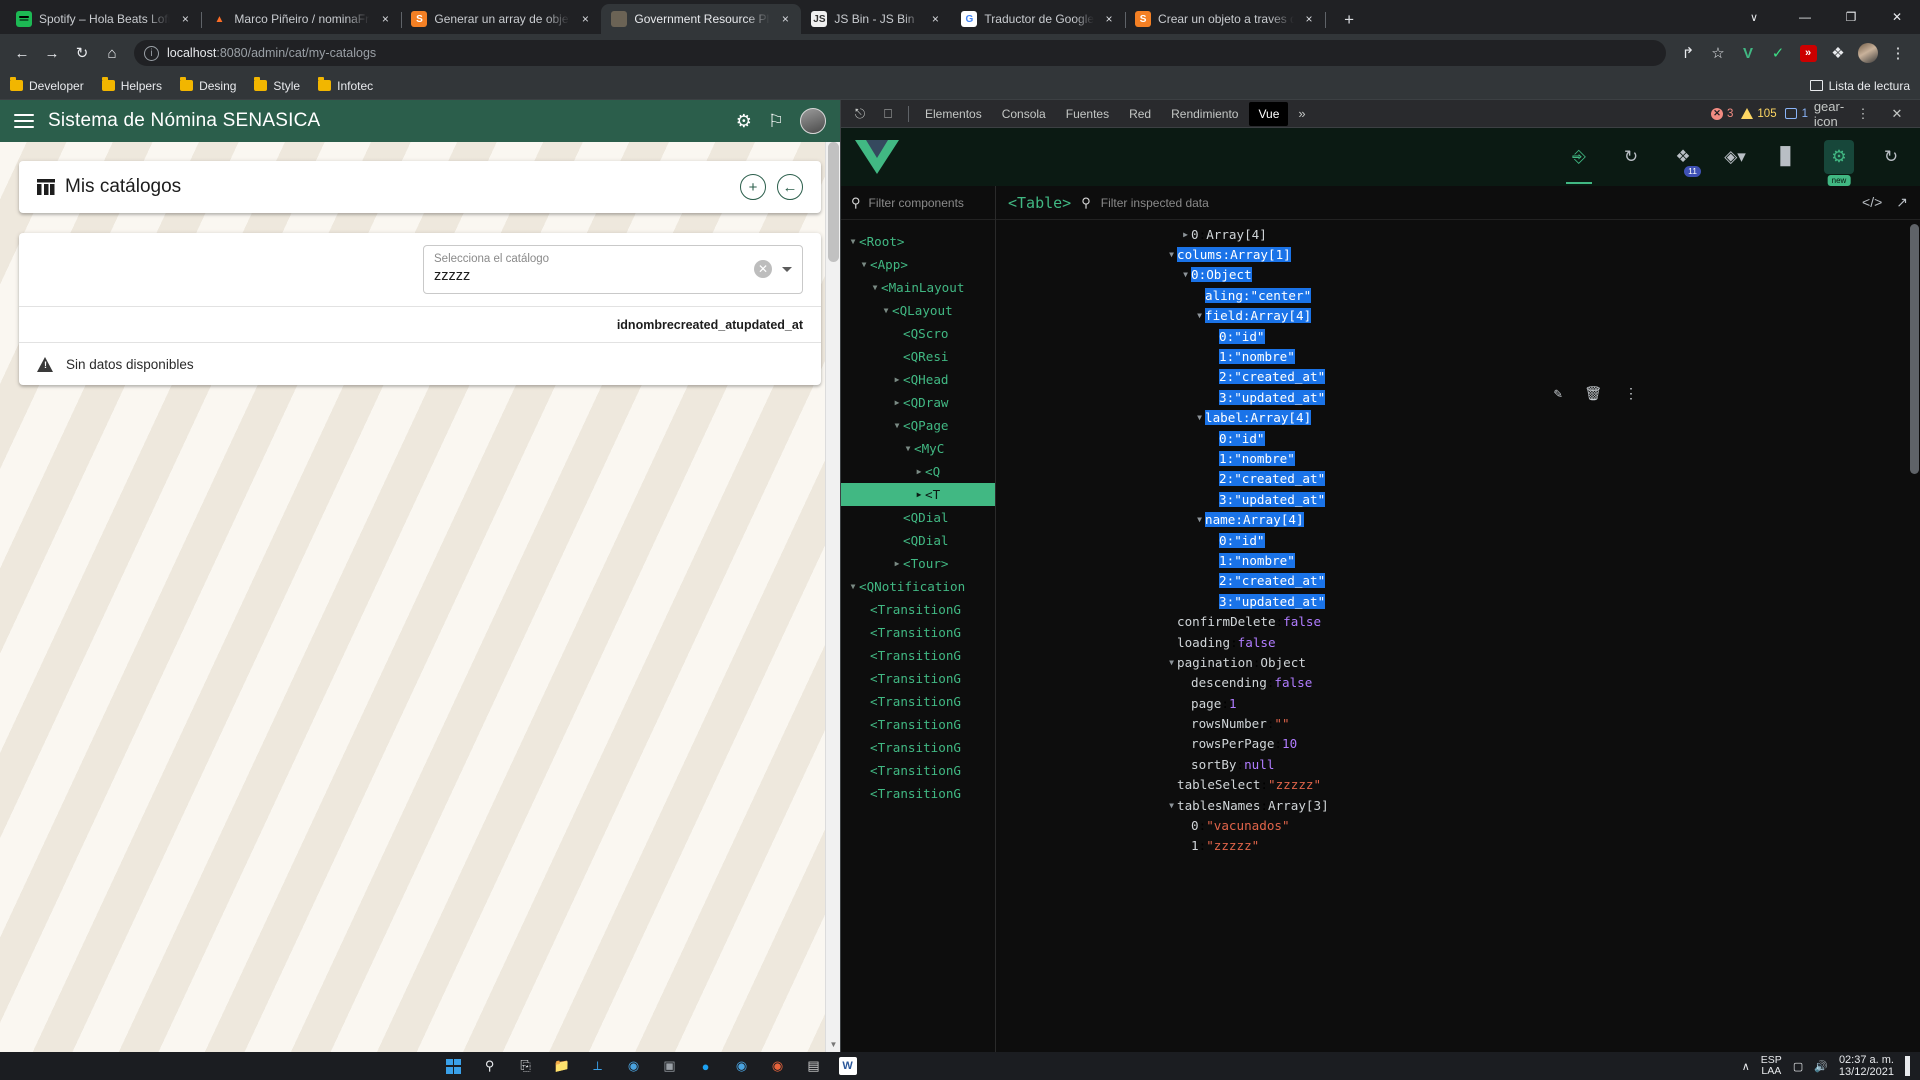  Describe the element at coordinates (1579, 162) in the screenshot. I see `components-tree-icon: ⎆` at that location.